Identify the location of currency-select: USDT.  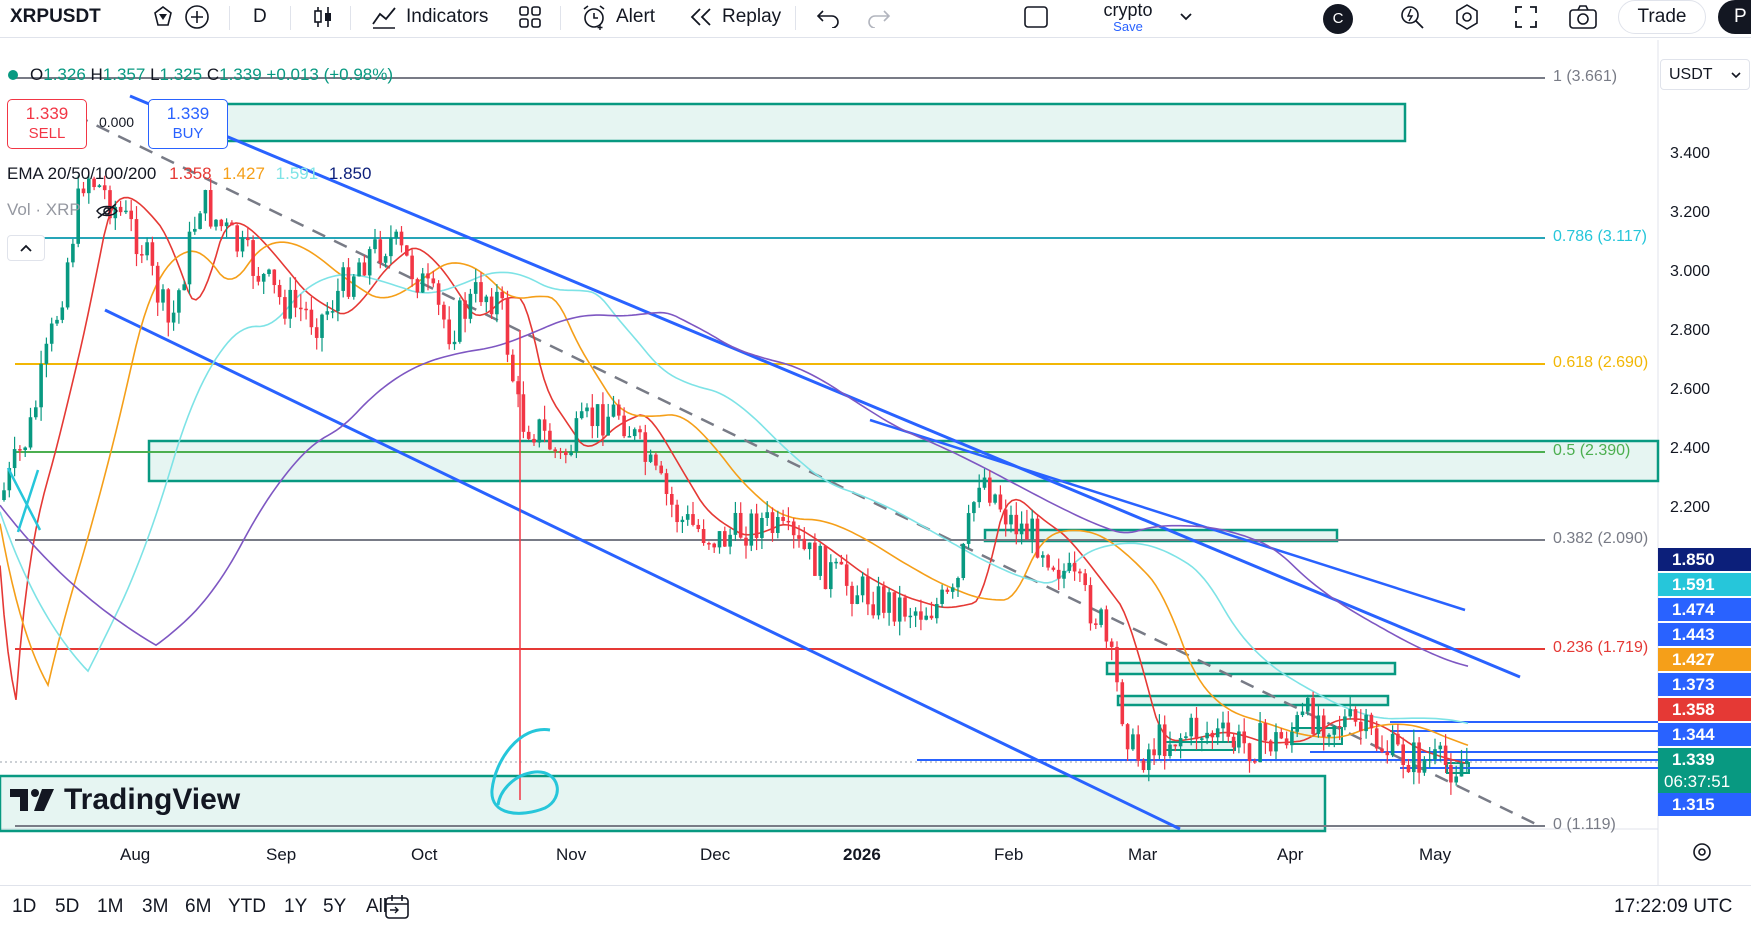
(1705, 74).